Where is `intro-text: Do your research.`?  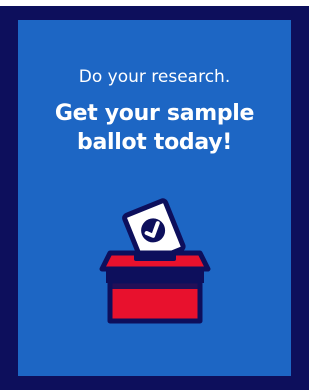
intro-text: Do your research. is located at coordinates (154, 77).